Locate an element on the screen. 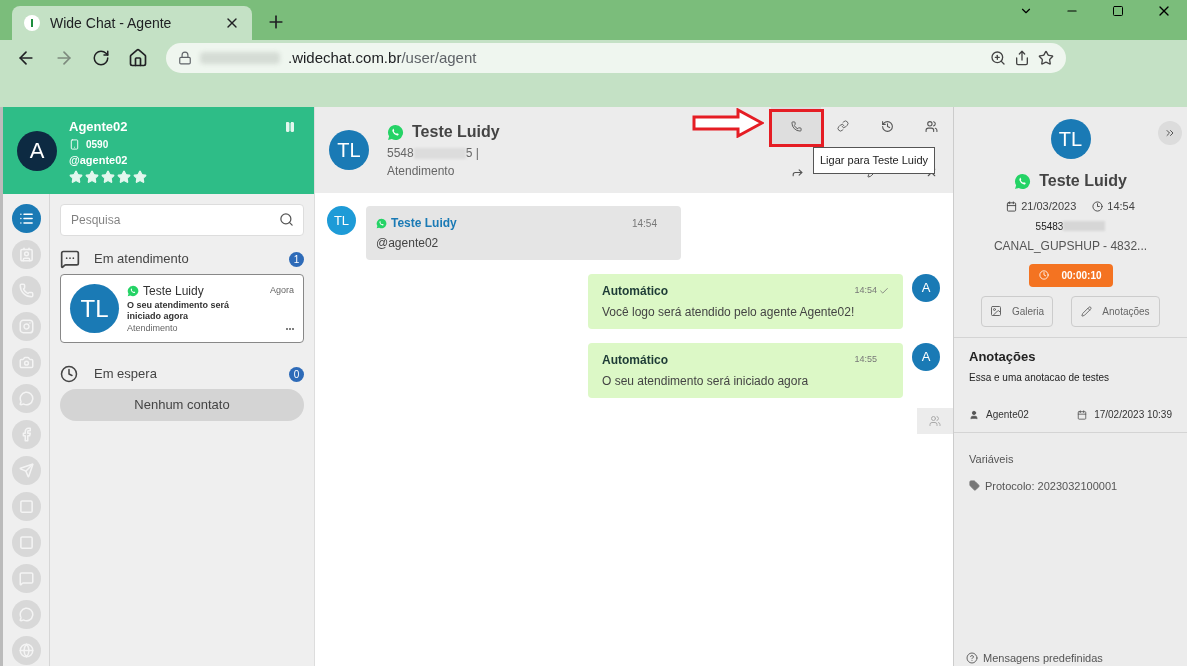 This screenshot has width=1187, height=666. phone-number: 55483 is located at coordinates (1049, 226).